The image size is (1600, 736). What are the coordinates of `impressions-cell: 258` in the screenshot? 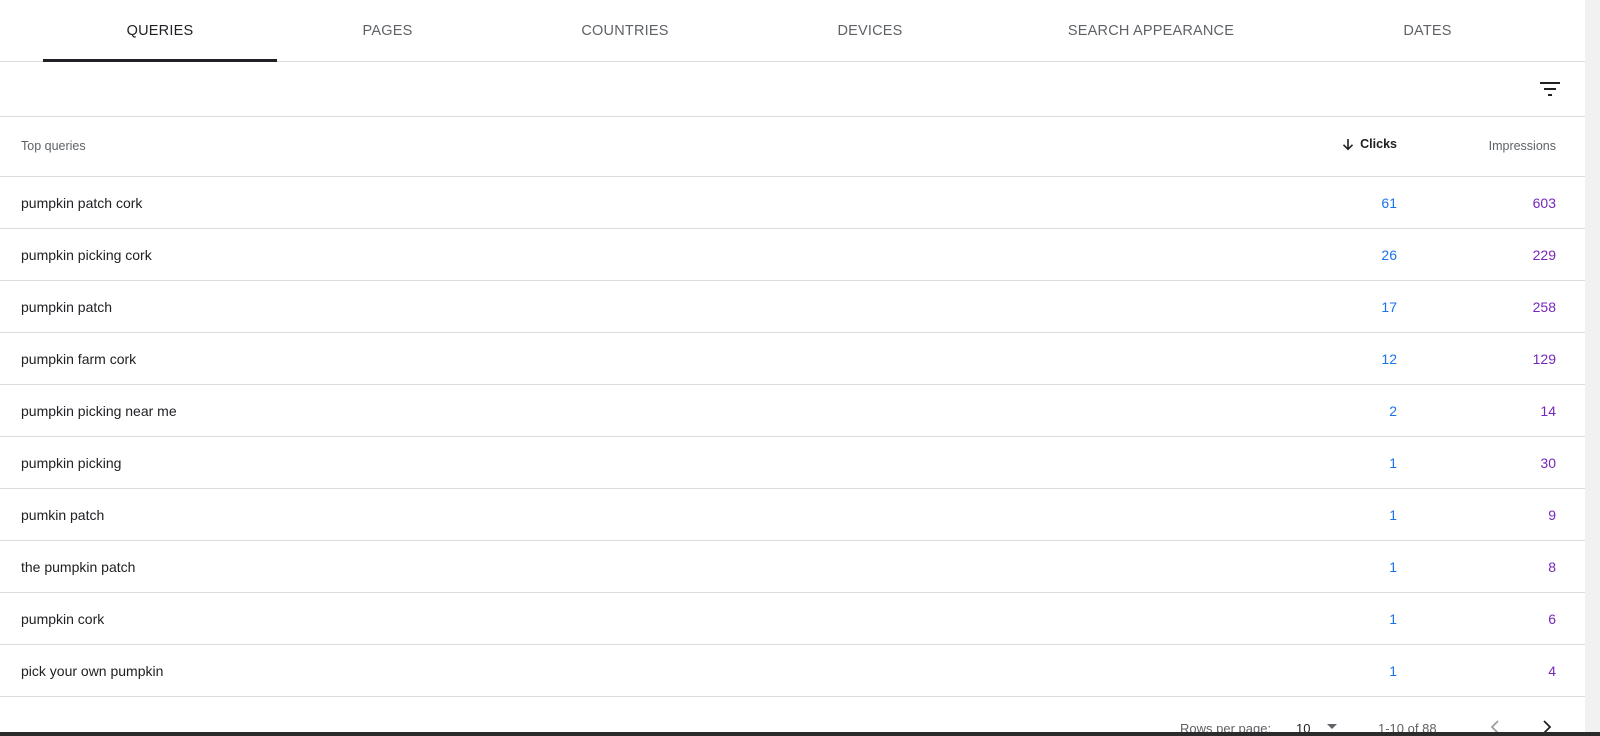 It's located at (1544, 307).